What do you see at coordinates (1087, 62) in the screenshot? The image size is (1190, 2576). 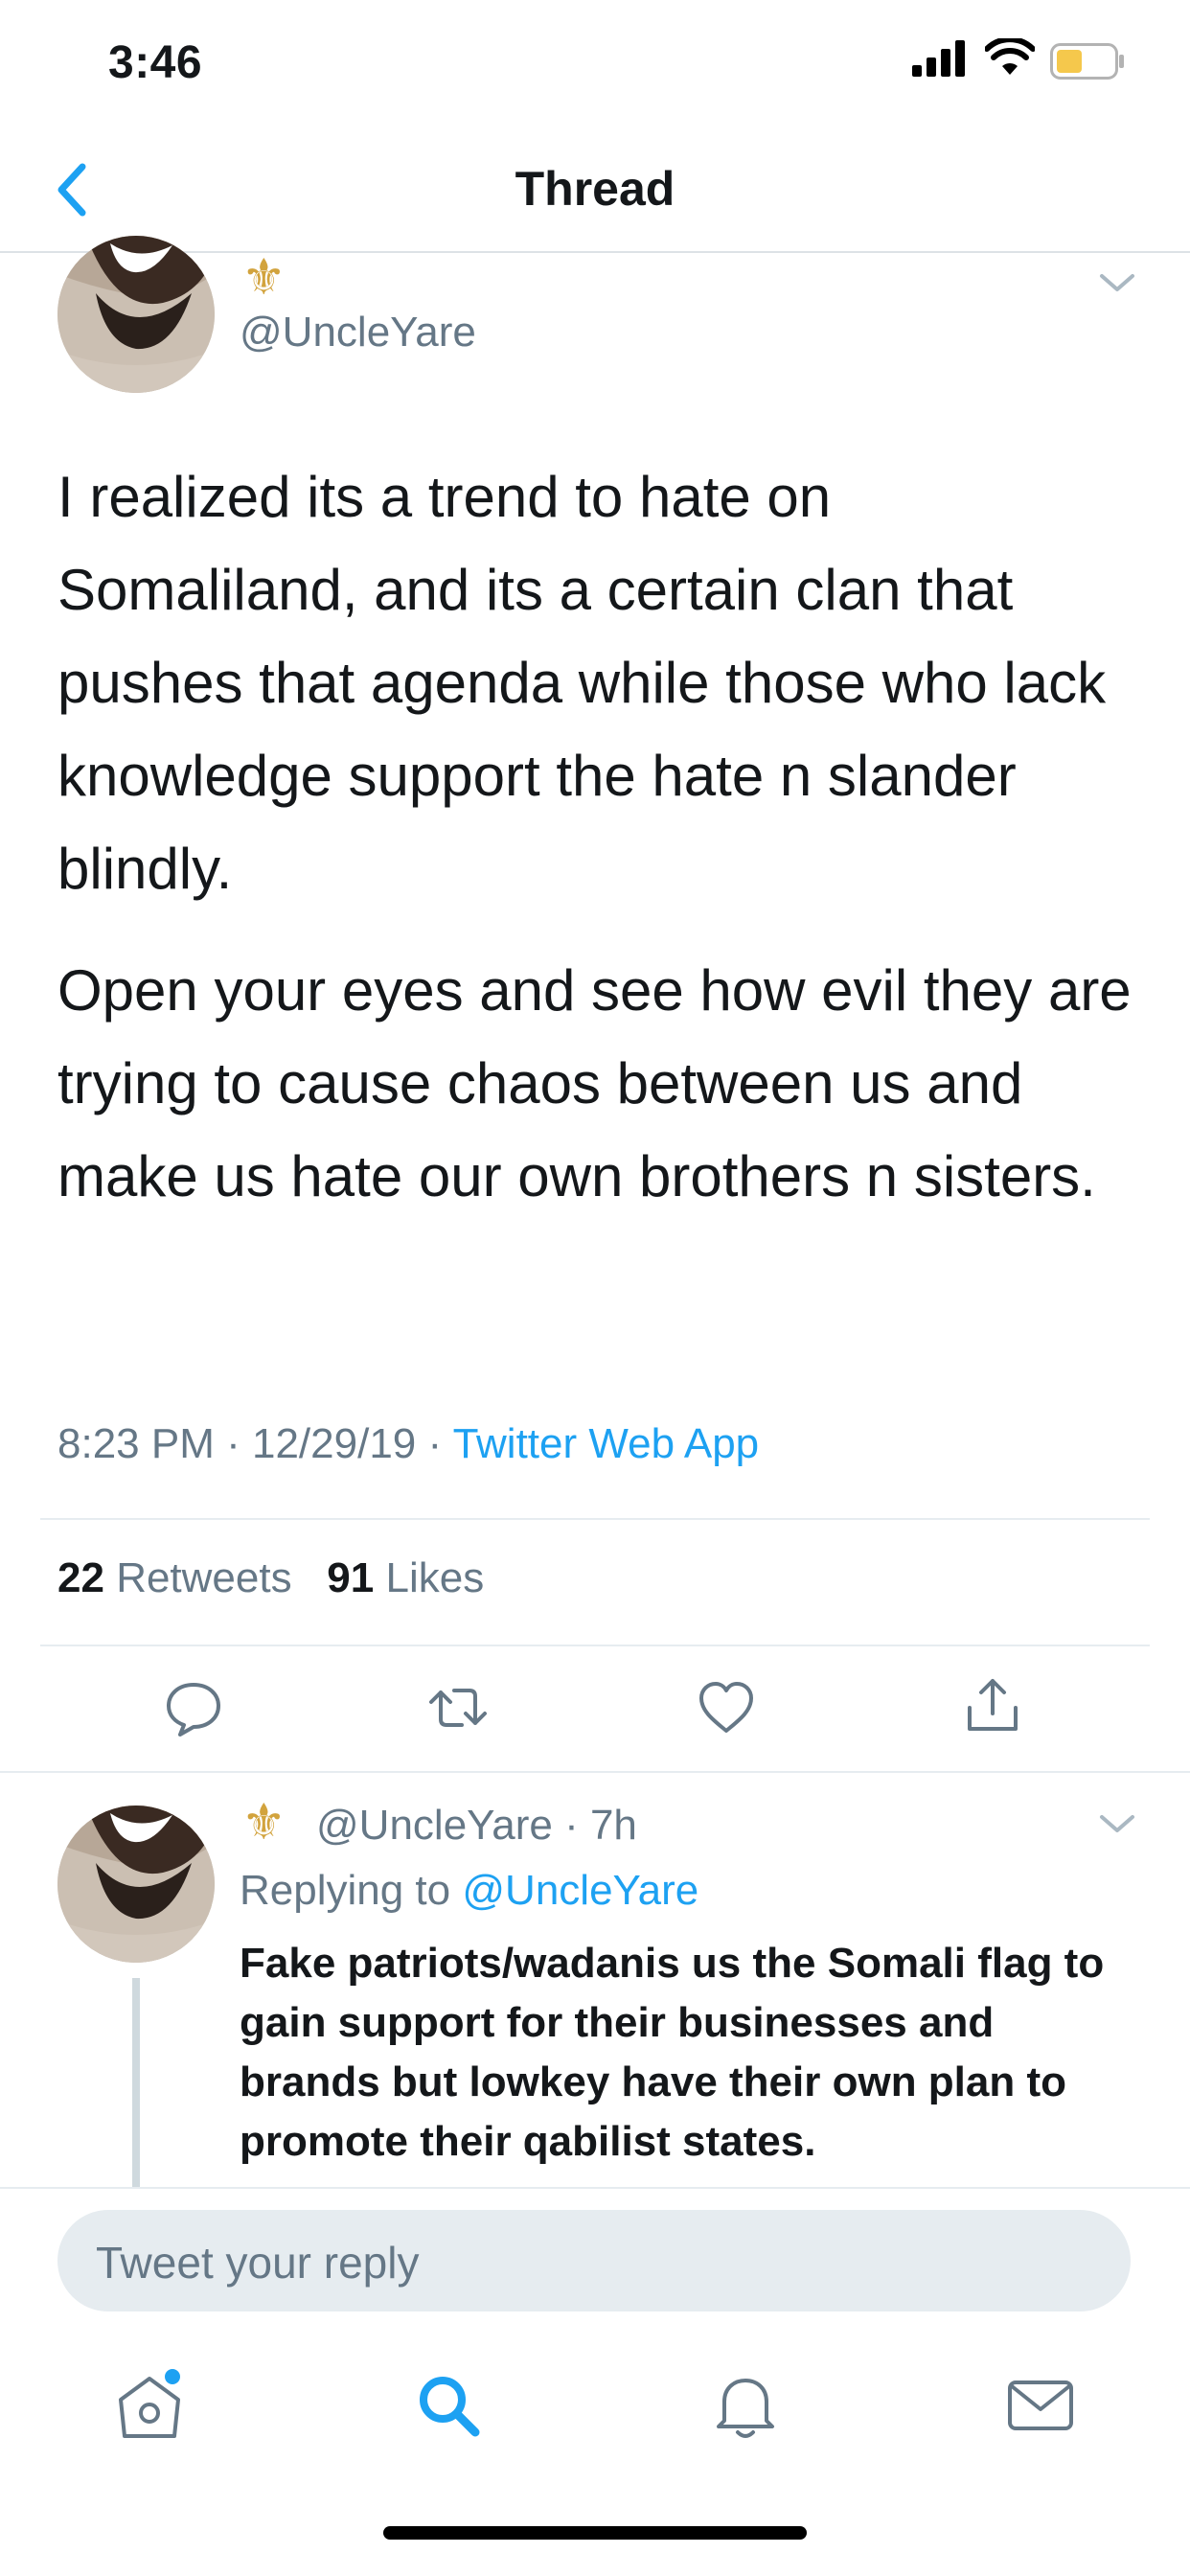 I see `battery-icon` at bounding box center [1087, 62].